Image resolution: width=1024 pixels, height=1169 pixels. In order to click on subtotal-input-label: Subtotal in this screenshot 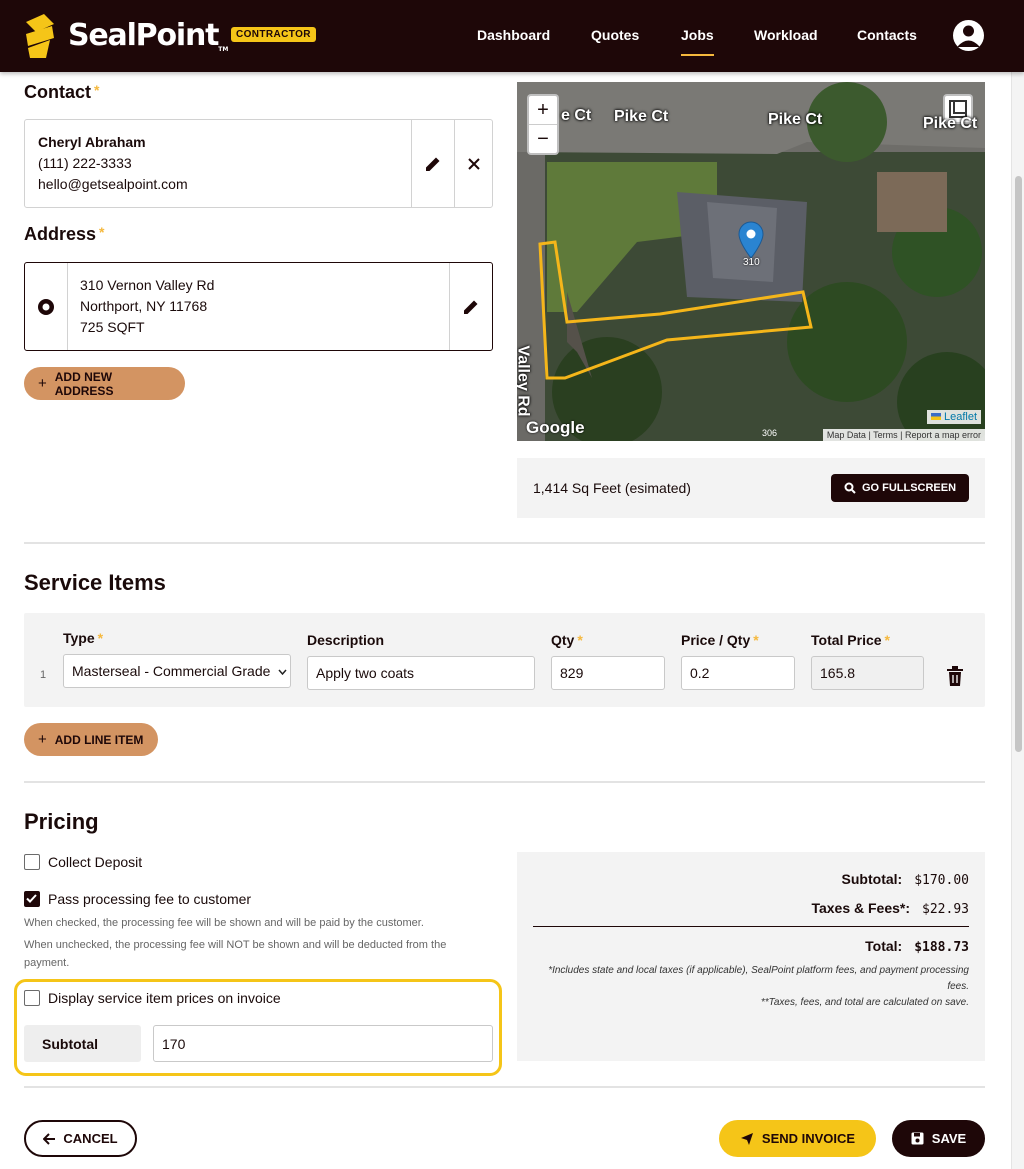, I will do `click(82, 1043)`.